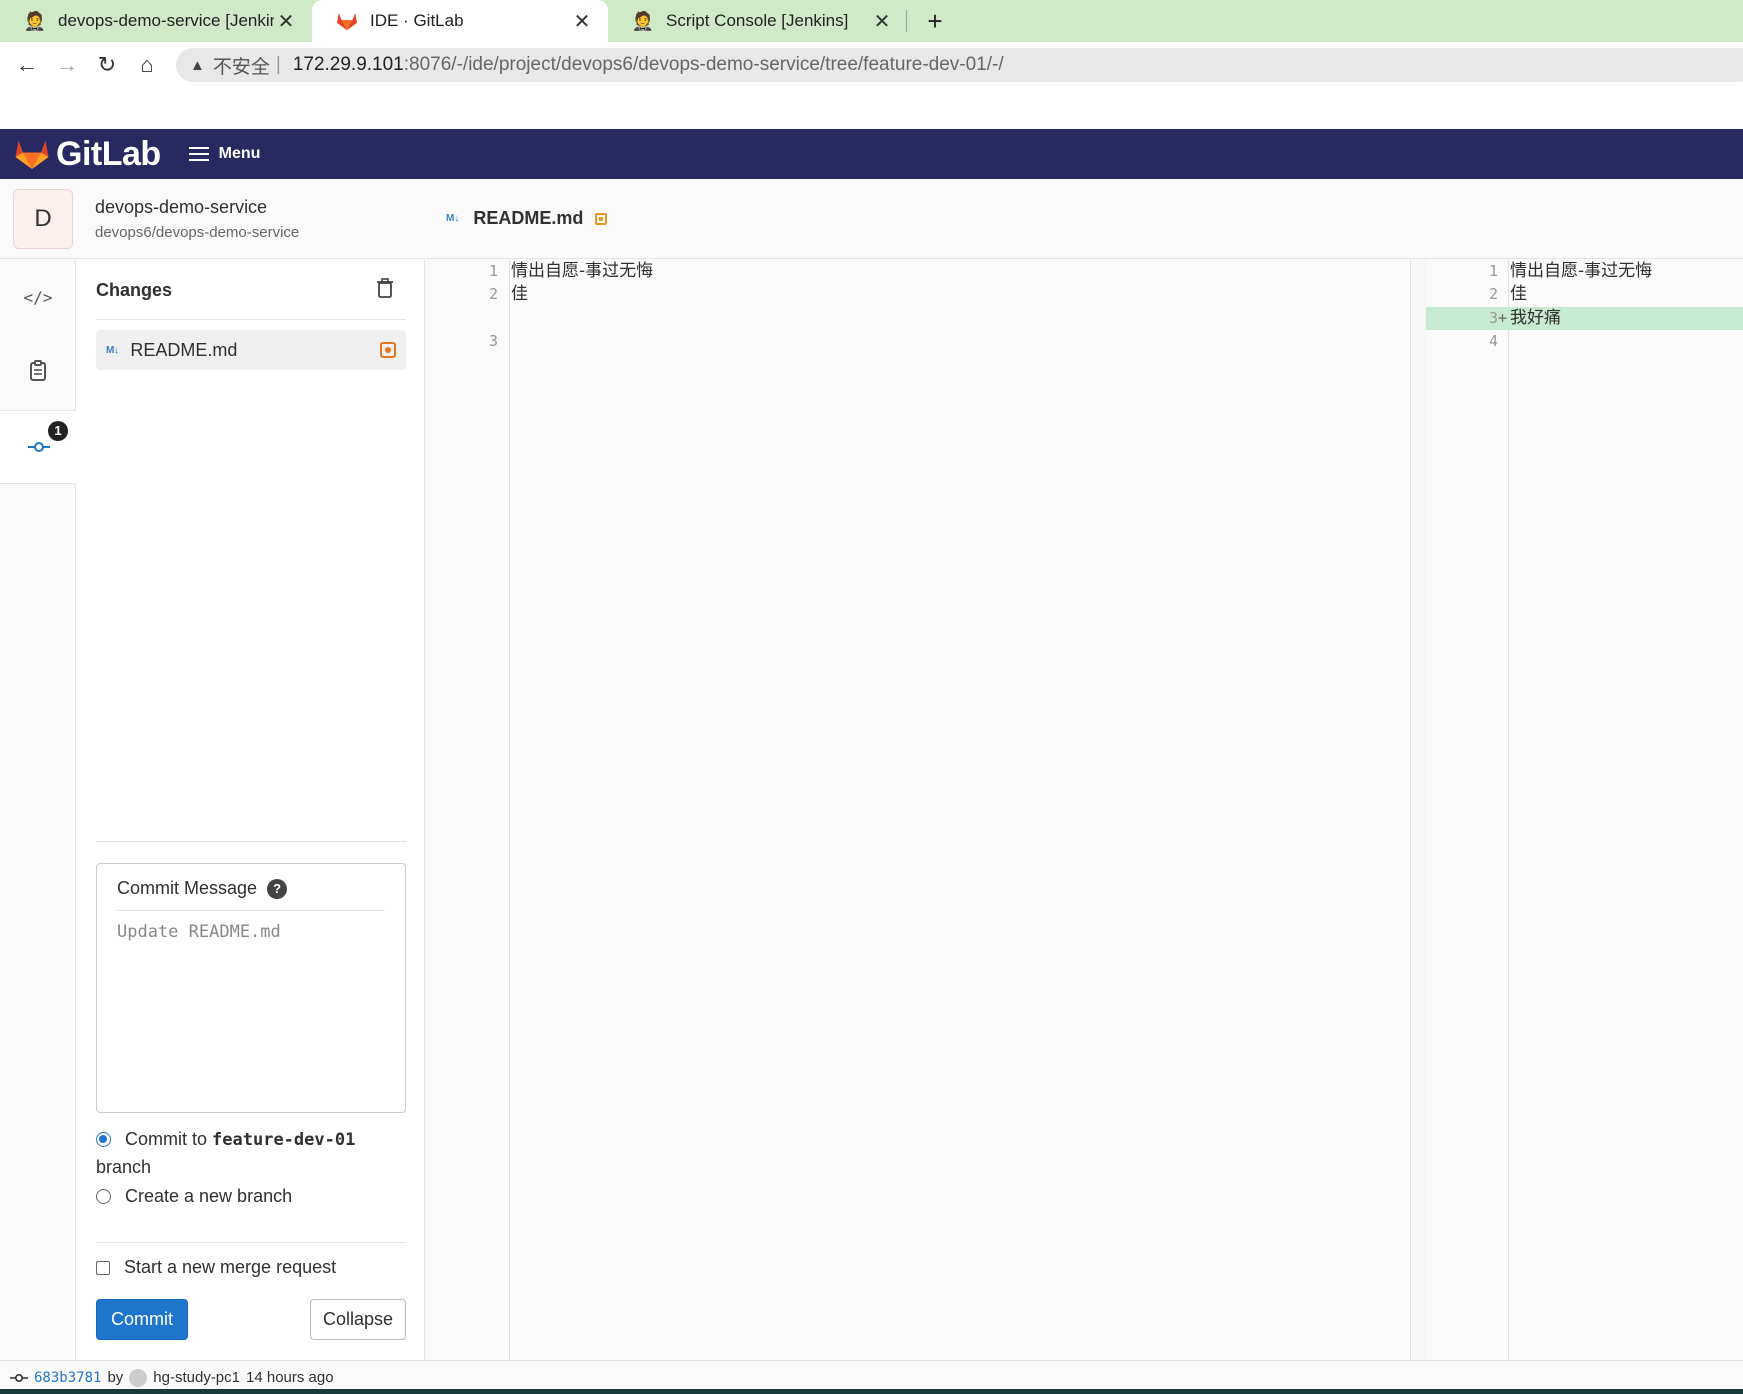 Image resolution: width=1743 pixels, height=1394 pixels. Describe the element at coordinates (32, 154) in the screenshot. I see `gitlab-tanuki-icon` at that location.